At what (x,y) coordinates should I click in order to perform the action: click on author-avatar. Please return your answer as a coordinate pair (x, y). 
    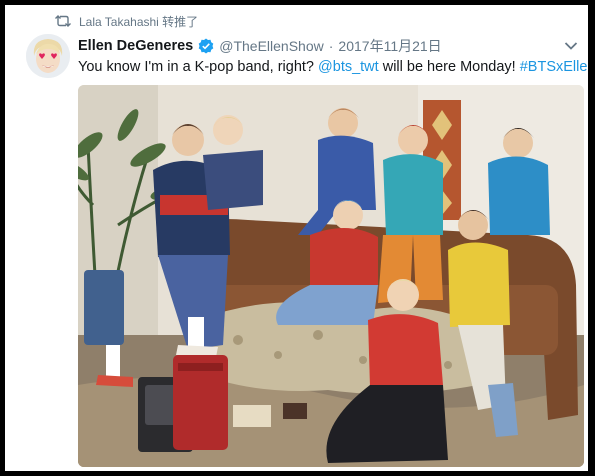
    Looking at the image, I should click on (48, 56).